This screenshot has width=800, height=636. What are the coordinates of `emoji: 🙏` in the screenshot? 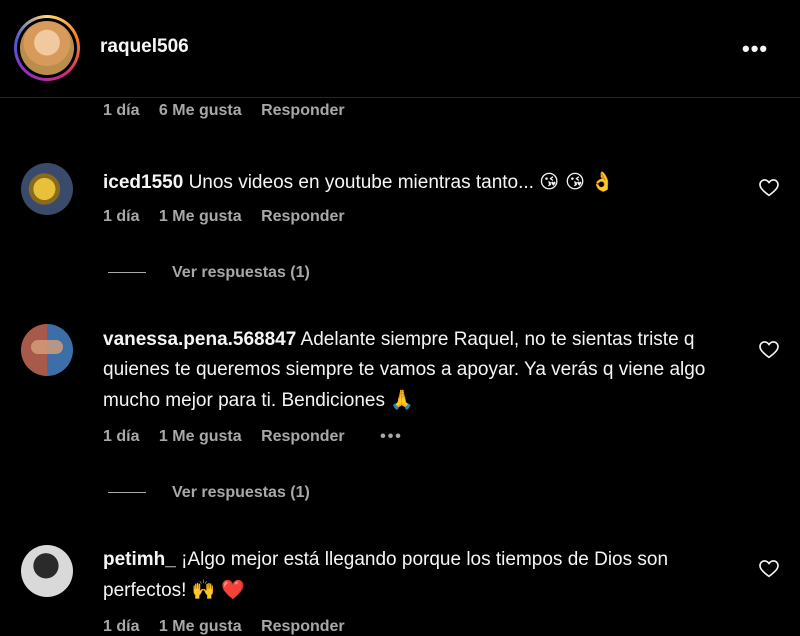 It's located at (402, 400).